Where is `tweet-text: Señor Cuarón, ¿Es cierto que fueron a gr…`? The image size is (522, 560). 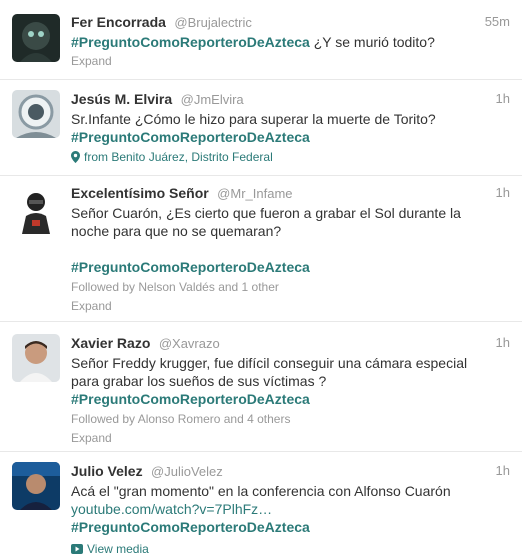 tweet-text: Señor Cuarón, ¿Es cierto que fueron a gr… is located at coordinates (290, 240).